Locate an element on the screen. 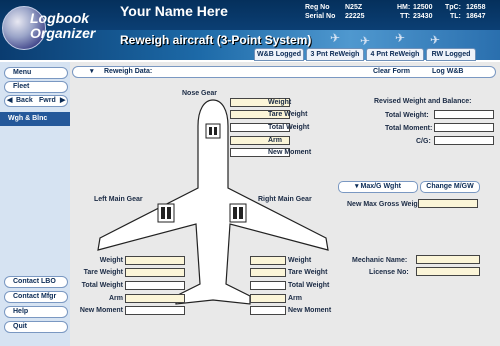 The height and width of the screenshot is (346, 500). nose-total-label: Total Weight is located at coordinates (289, 127).